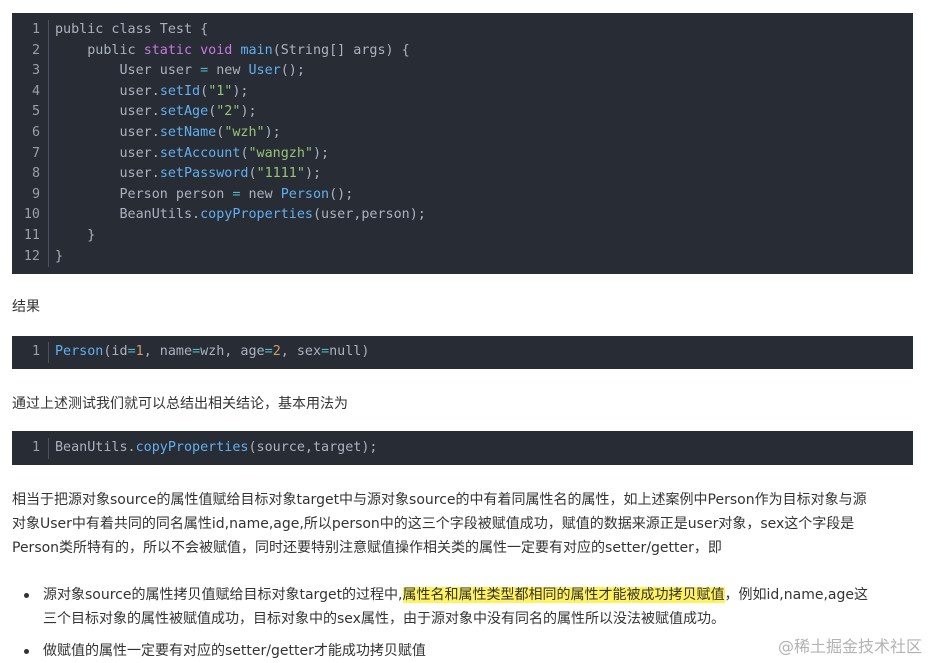 Image resolution: width=930 pixels, height=663 pixels. I want to click on code-text: }, so click(481, 236).